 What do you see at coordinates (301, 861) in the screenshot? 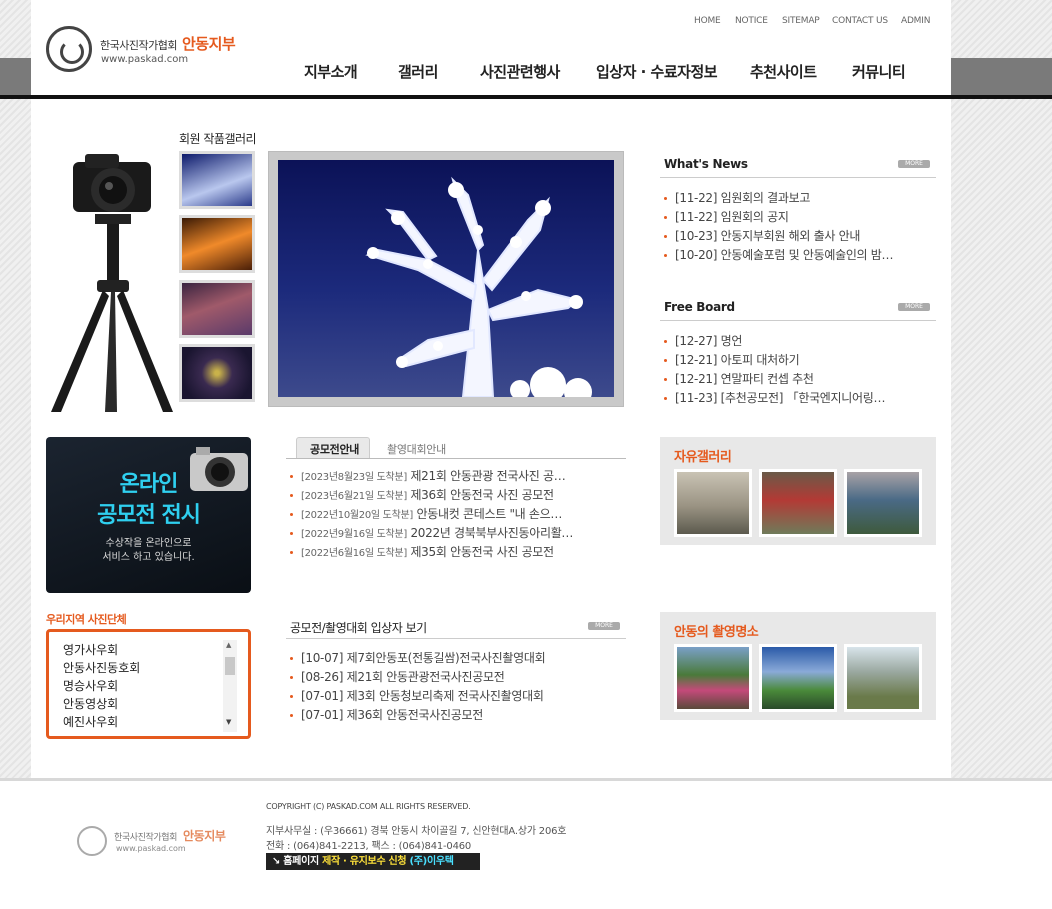
I see `badge-homepage: 홈페이지` at bounding box center [301, 861].